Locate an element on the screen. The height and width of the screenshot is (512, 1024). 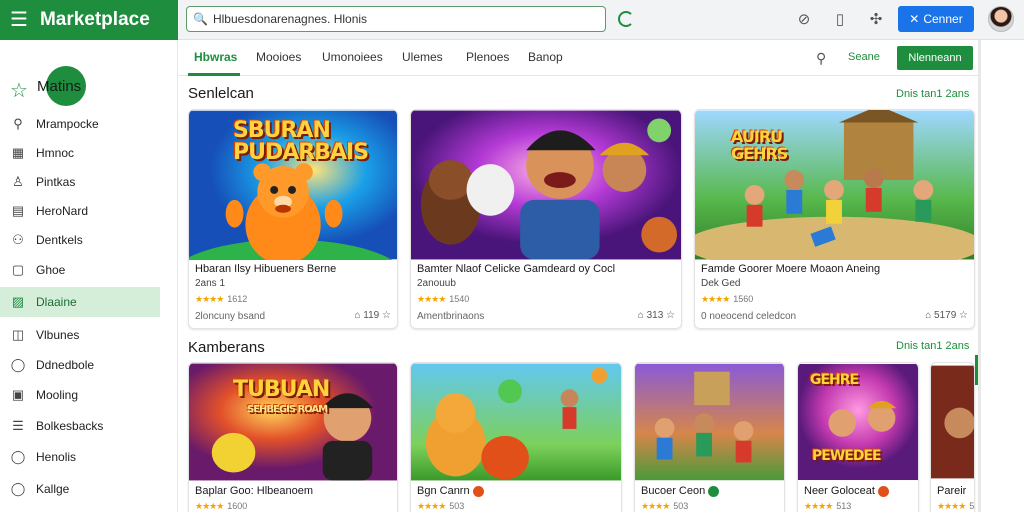
game-title-row: Neer Goloceat is located at coordinates (846, 491).